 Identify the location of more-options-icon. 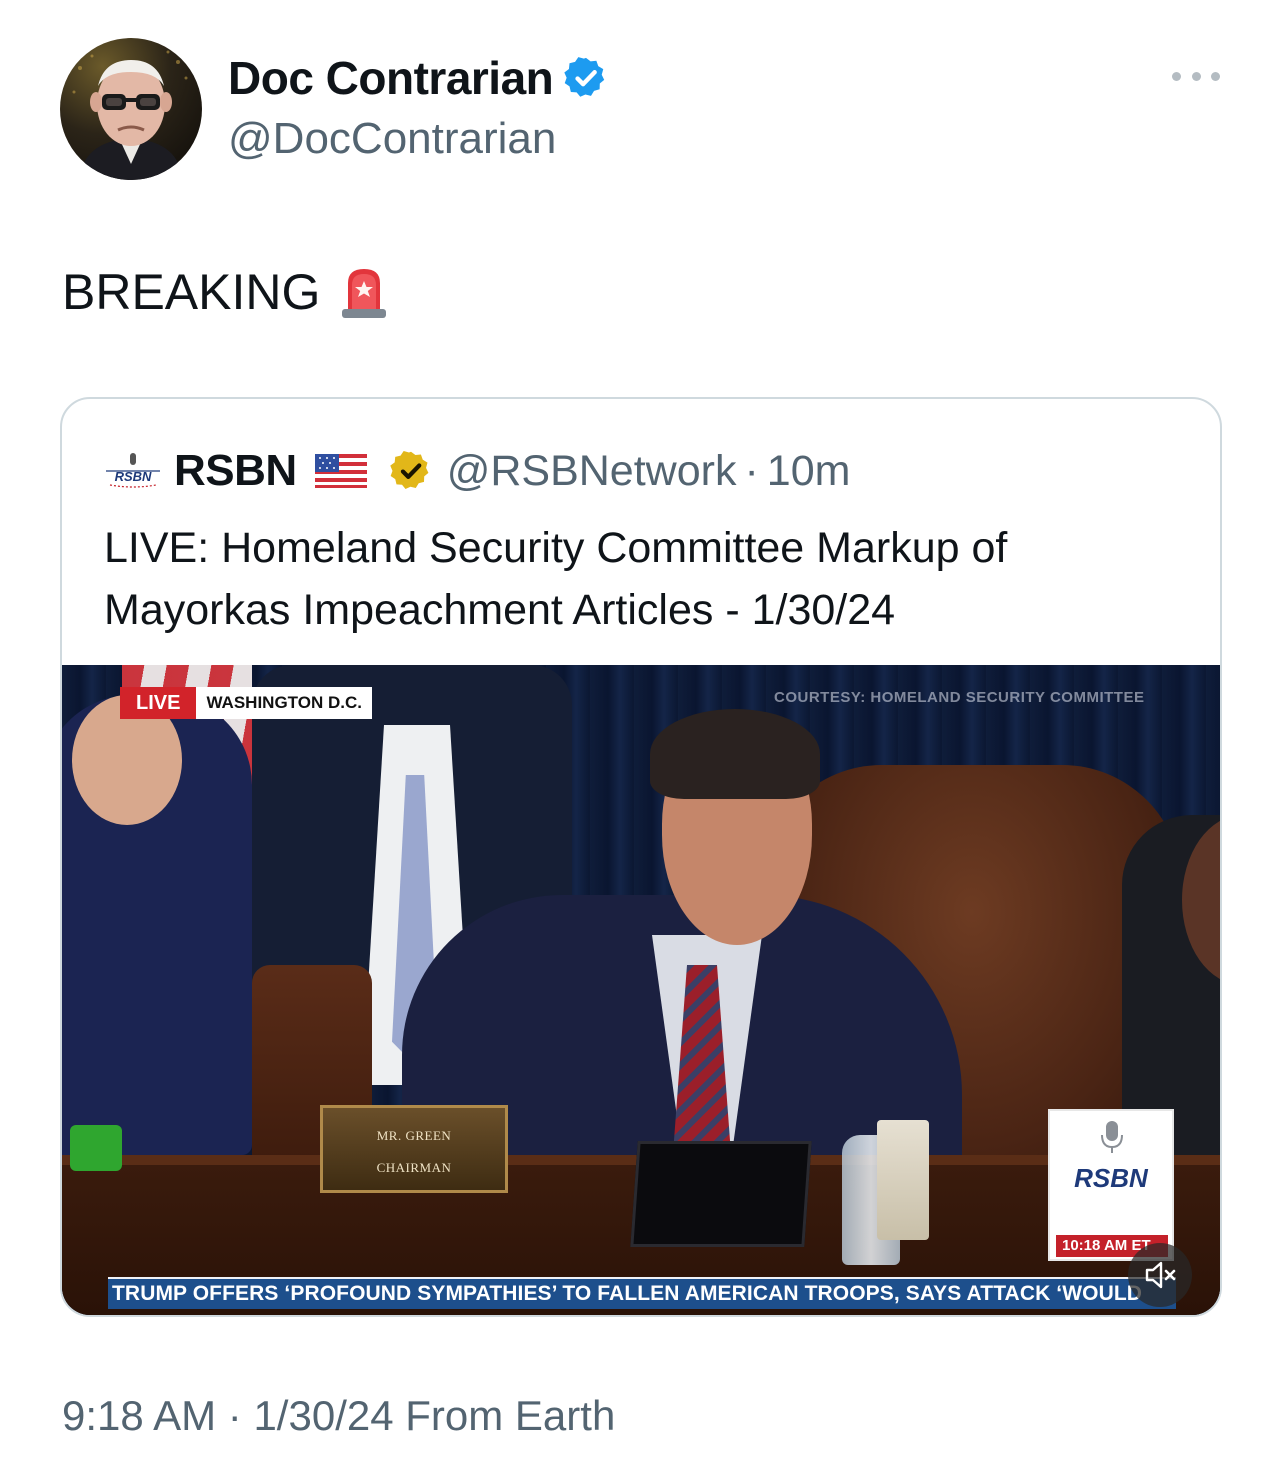
(1196, 76).